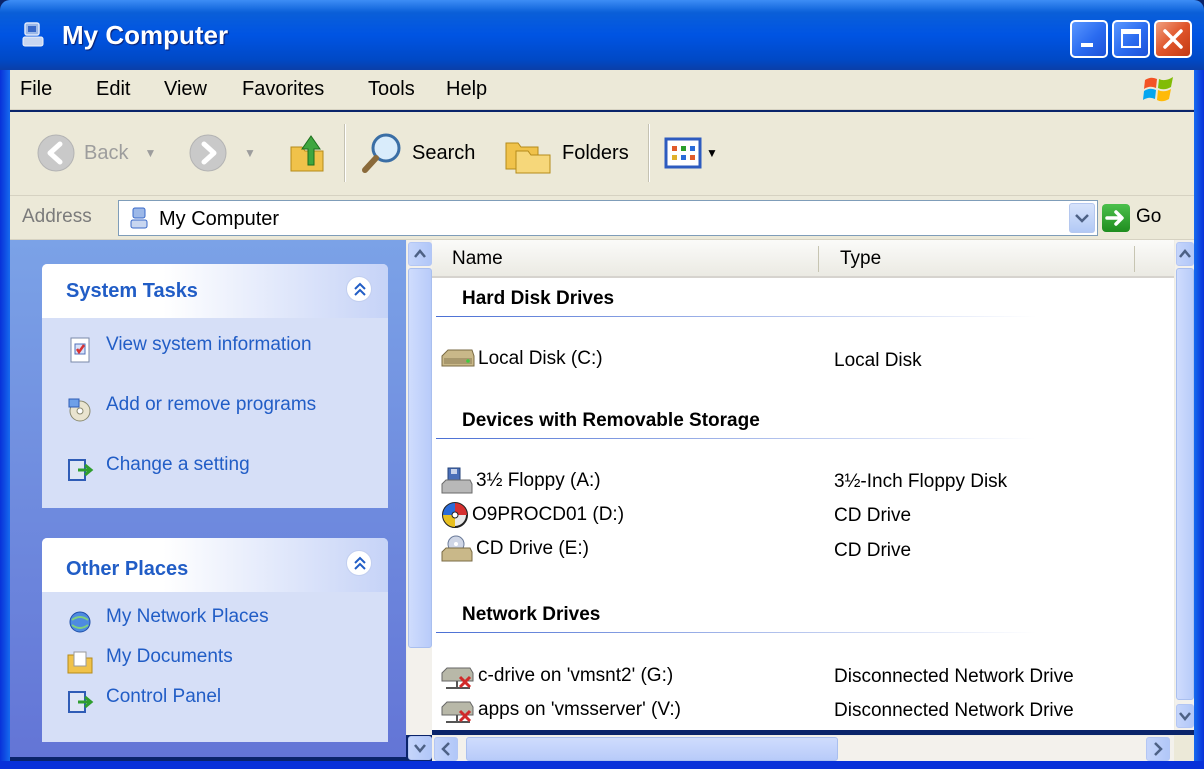  What do you see at coordinates (861, 258) in the screenshot?
I see `column-type-label: Type` at bounding box center [861, 258].